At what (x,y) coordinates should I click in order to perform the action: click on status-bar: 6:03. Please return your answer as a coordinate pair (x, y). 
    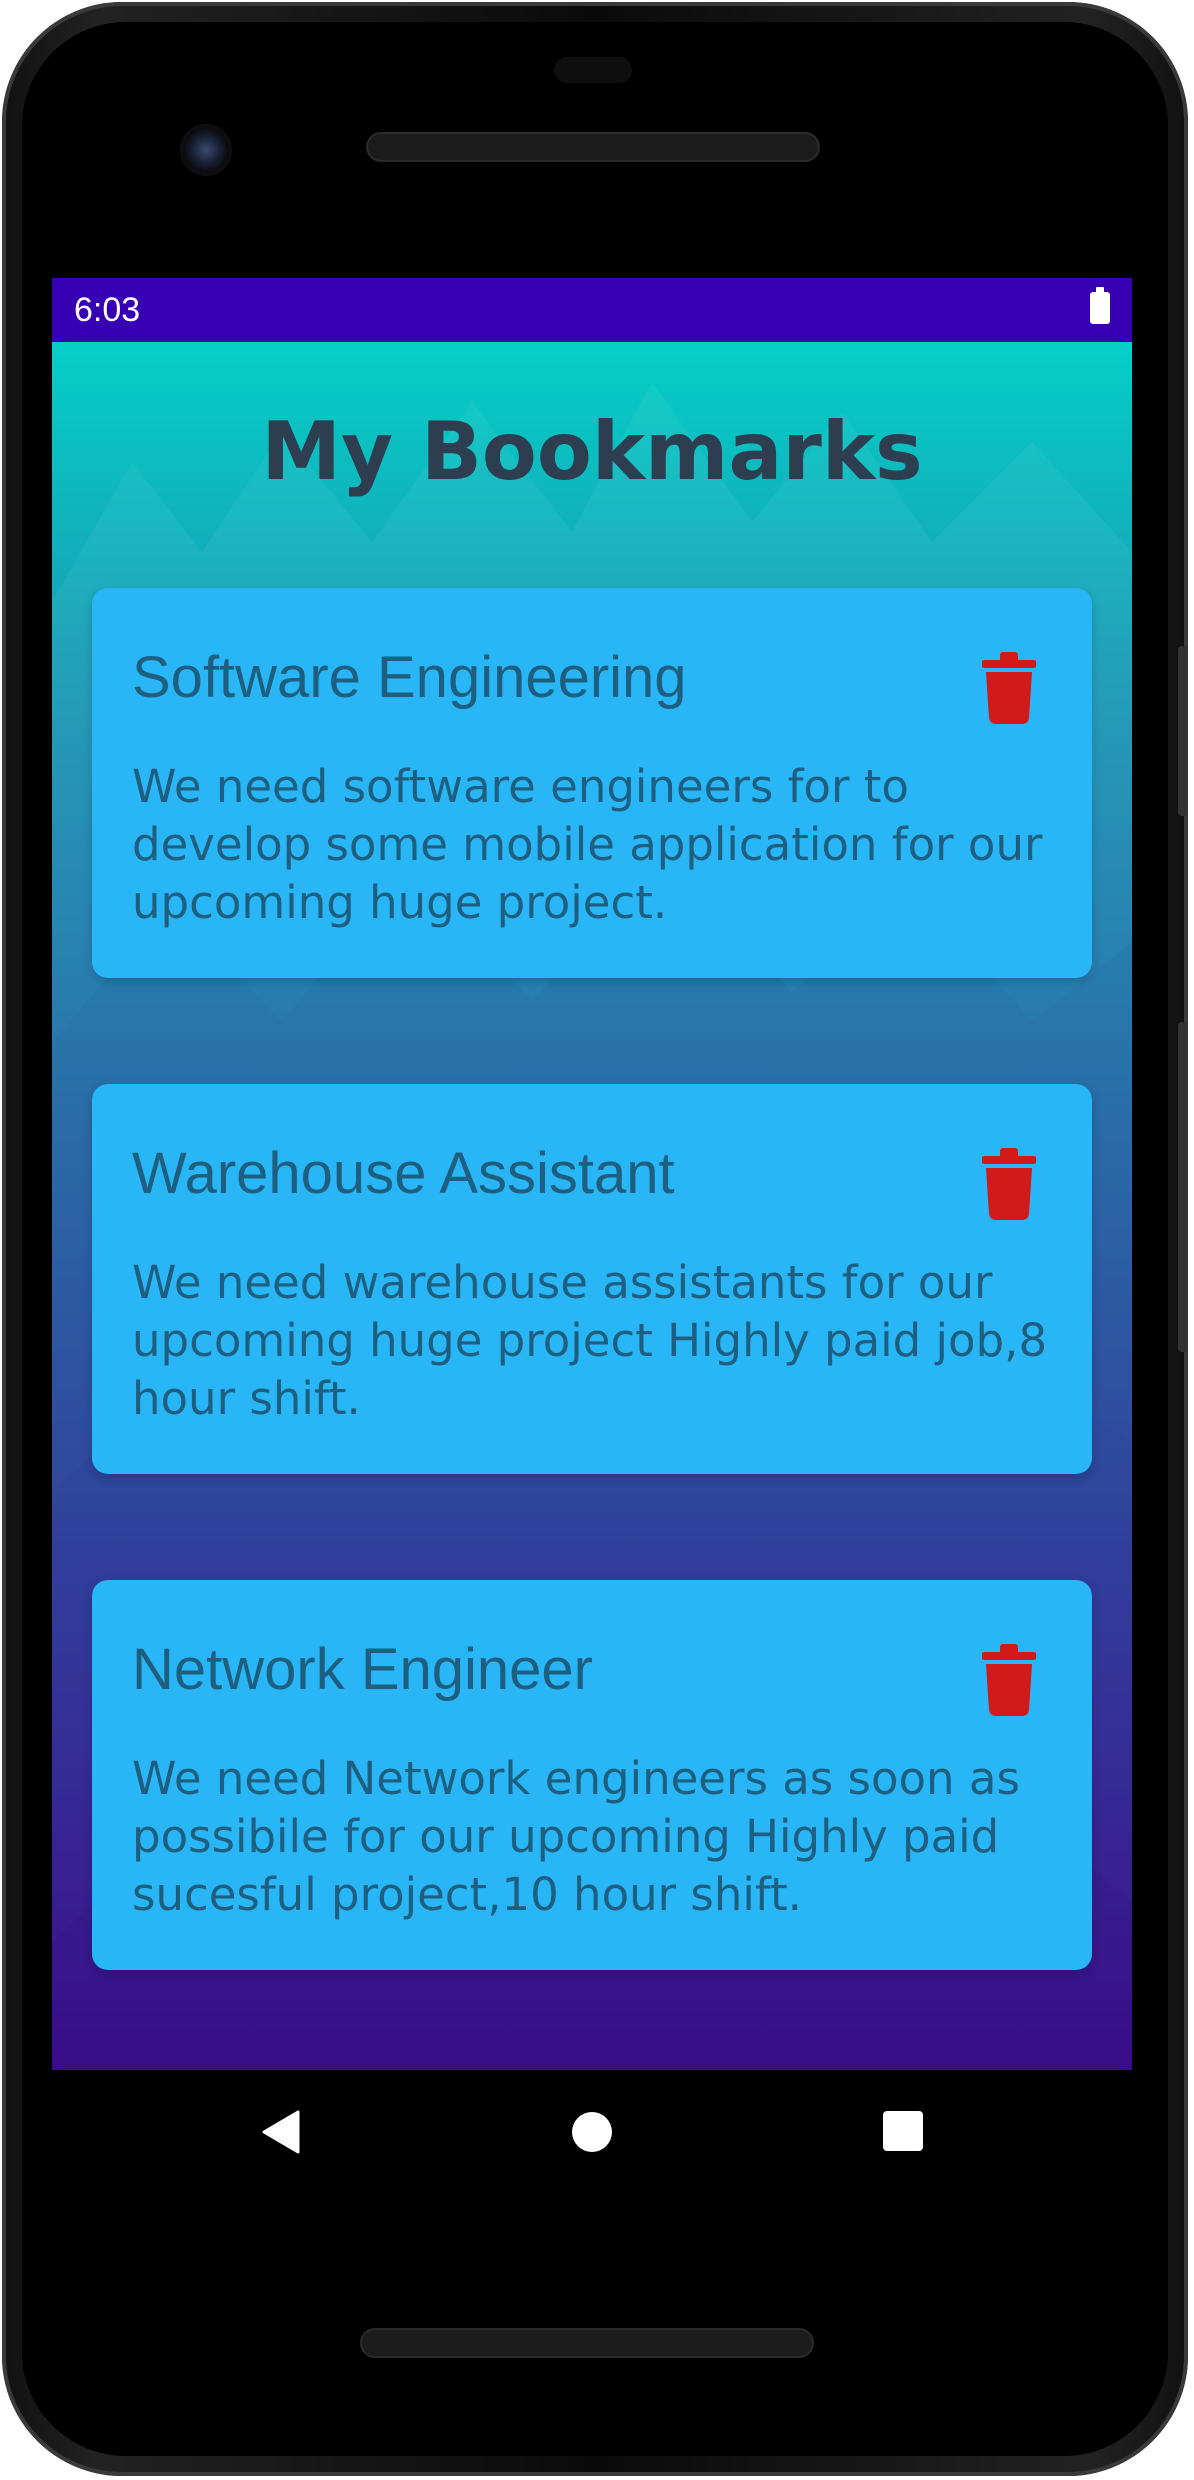
    Looking at the image, I should click on (592, 310).